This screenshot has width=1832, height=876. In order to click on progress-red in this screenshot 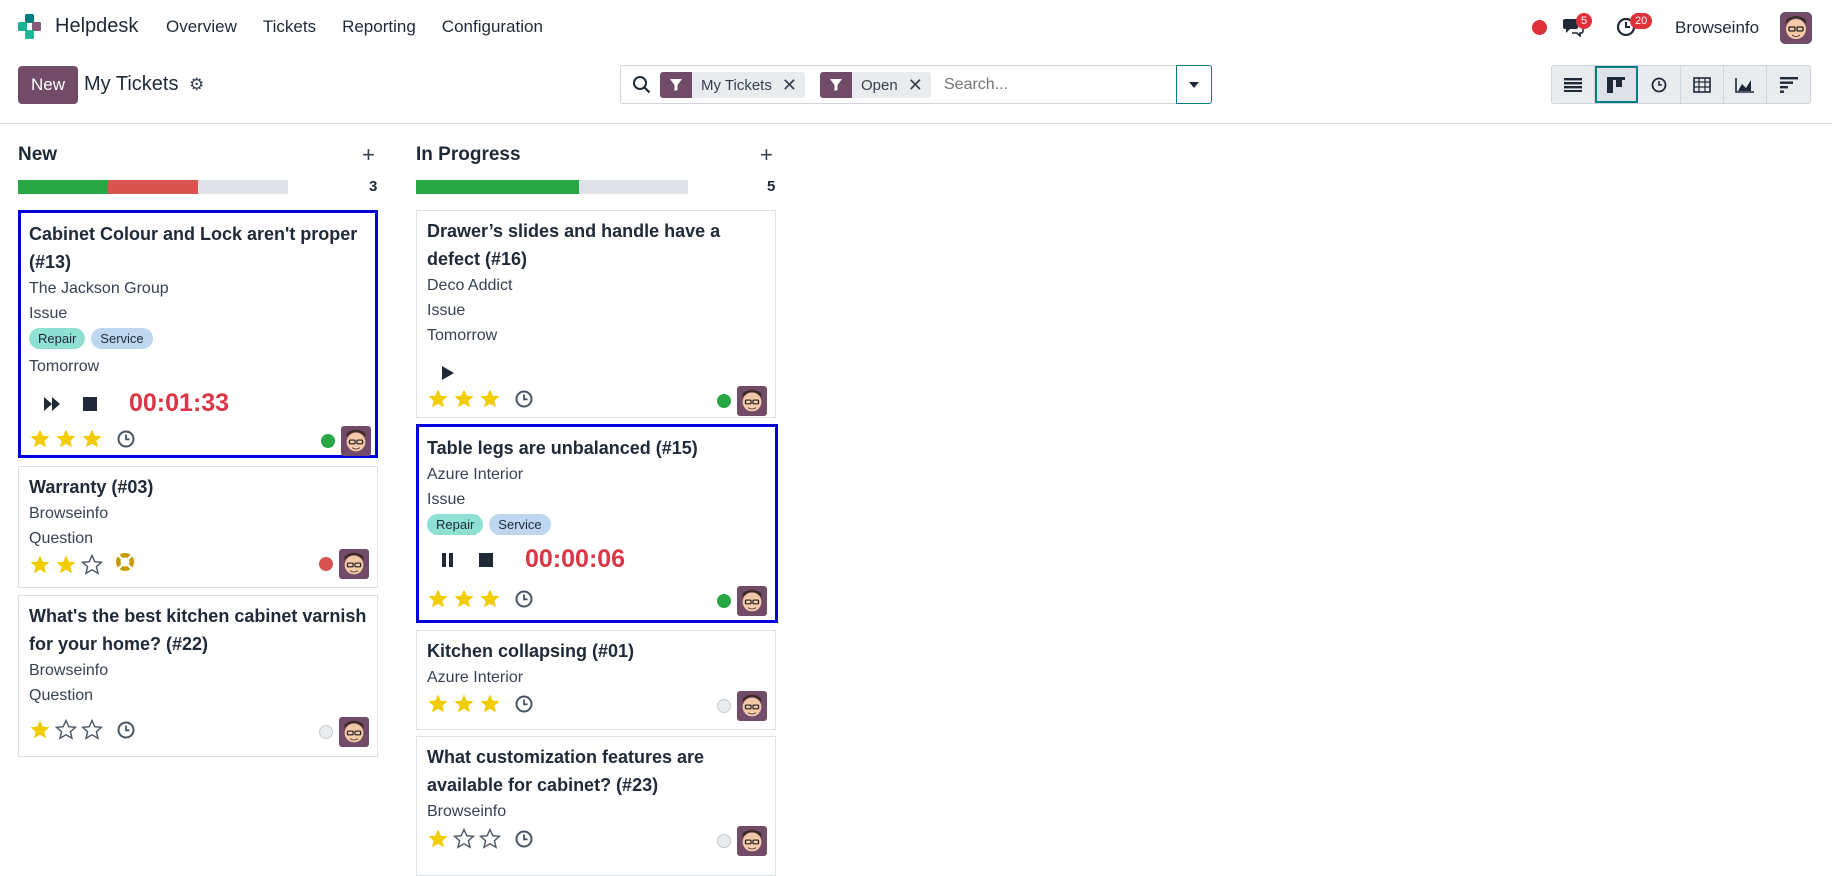, I will do `click(153, 187)`.